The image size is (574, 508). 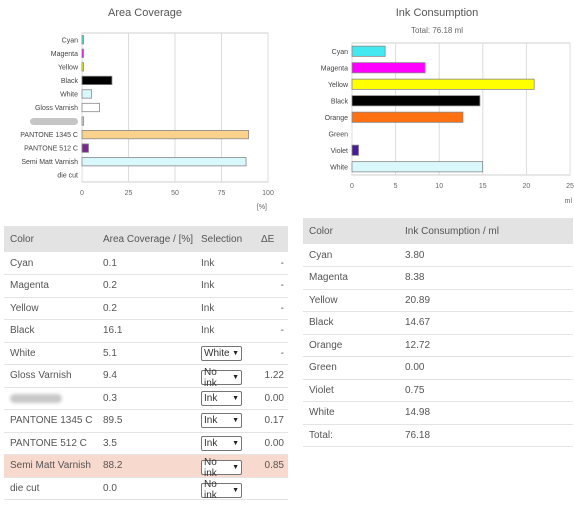 What do you see at coordinates (438, 345) in the screenshot?
I see `ink-row: Orange 12.72` at bounding box center [438, 345].